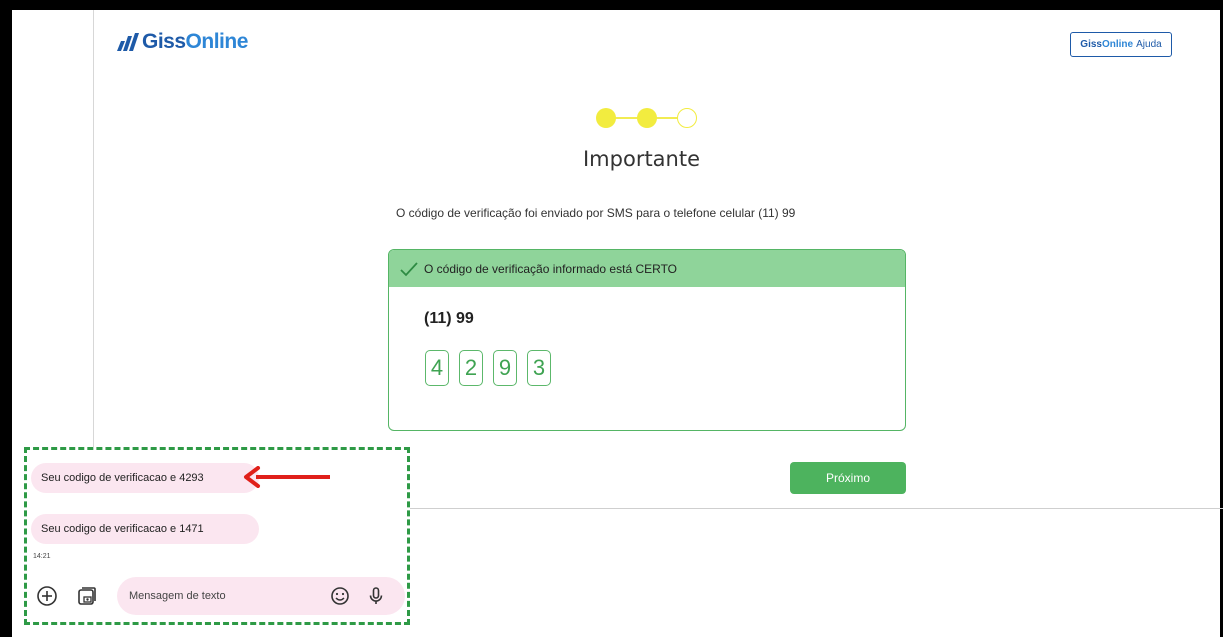 This screenshot has height=637, width=1223. What do you see at coordinates (128, 42) in the screenshot?
I see `logo-bars-icon` at bounding box center [128, 42].